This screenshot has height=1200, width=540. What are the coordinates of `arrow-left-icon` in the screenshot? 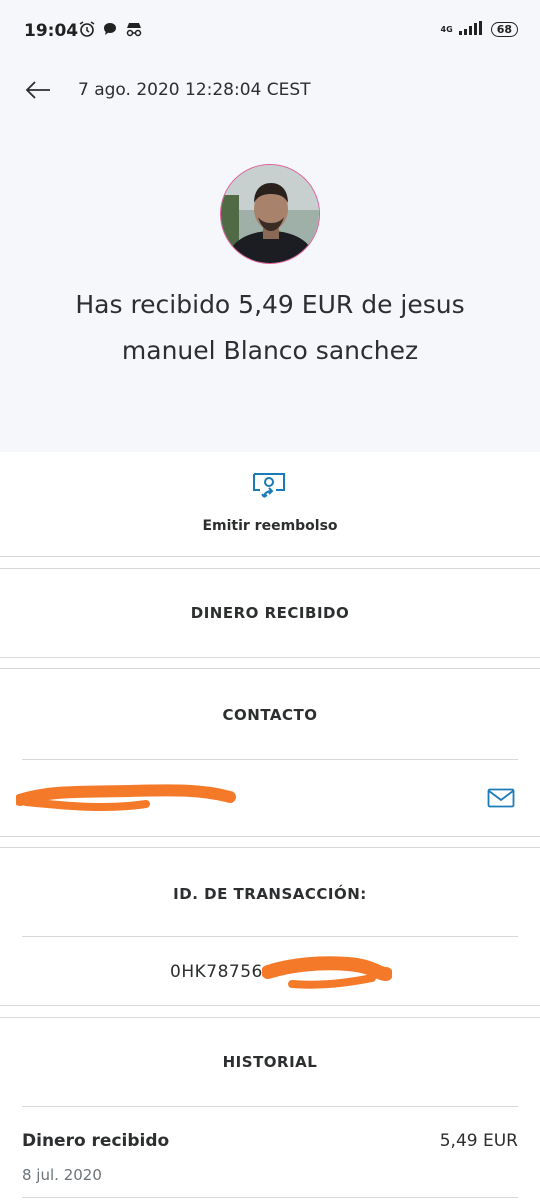 It's located at (37, 90).